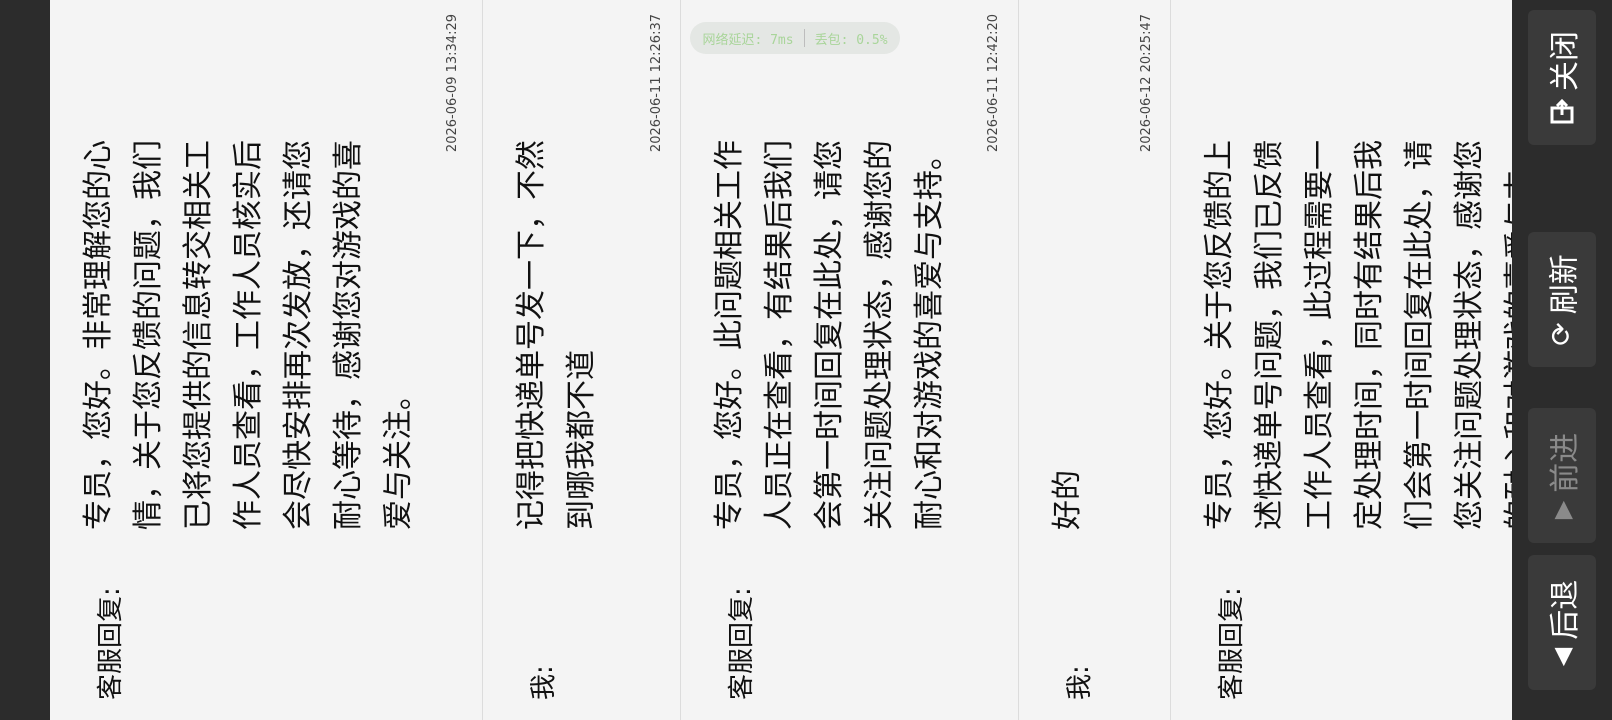  What do you see at coordinates (993, 83) in the screenshot?
I see `message-time: 2026-06-11 12:42:20` at bounding box center [993, 83].